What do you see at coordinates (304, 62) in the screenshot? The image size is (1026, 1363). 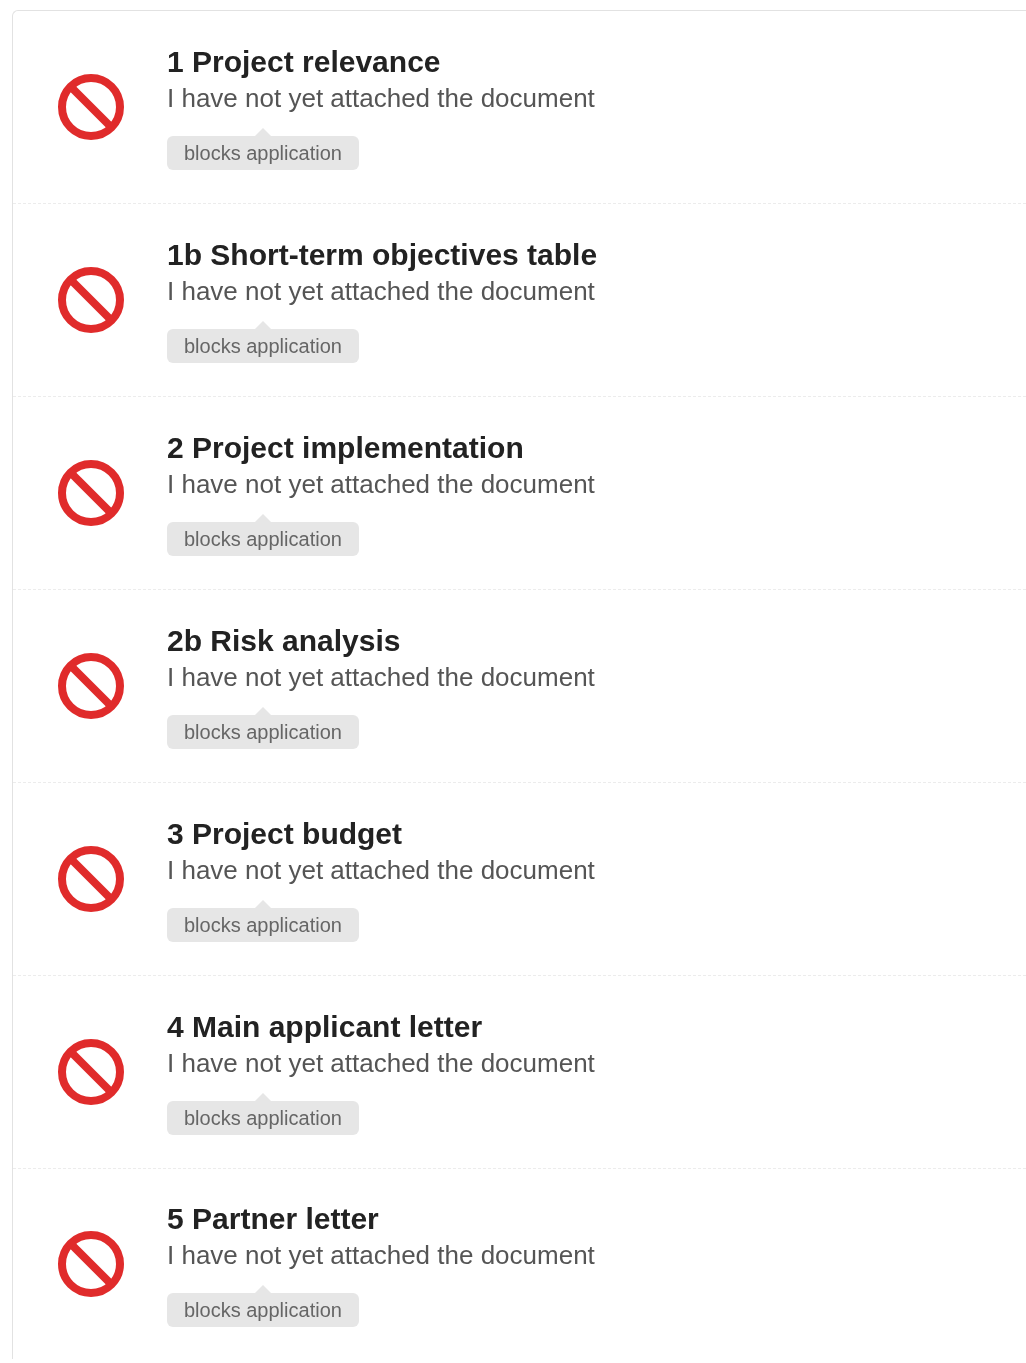 I see `document-title: 1 Project relevance` at bounding box center [304, 62].